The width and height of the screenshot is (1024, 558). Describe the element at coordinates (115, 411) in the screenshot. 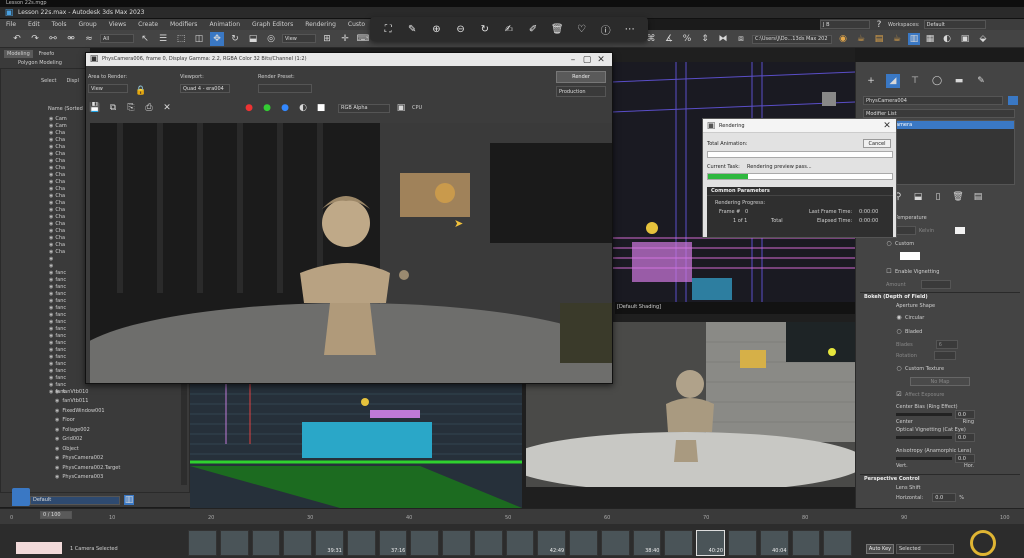

I see `scene-list-item: ◉ FixedWindow001` at that location.